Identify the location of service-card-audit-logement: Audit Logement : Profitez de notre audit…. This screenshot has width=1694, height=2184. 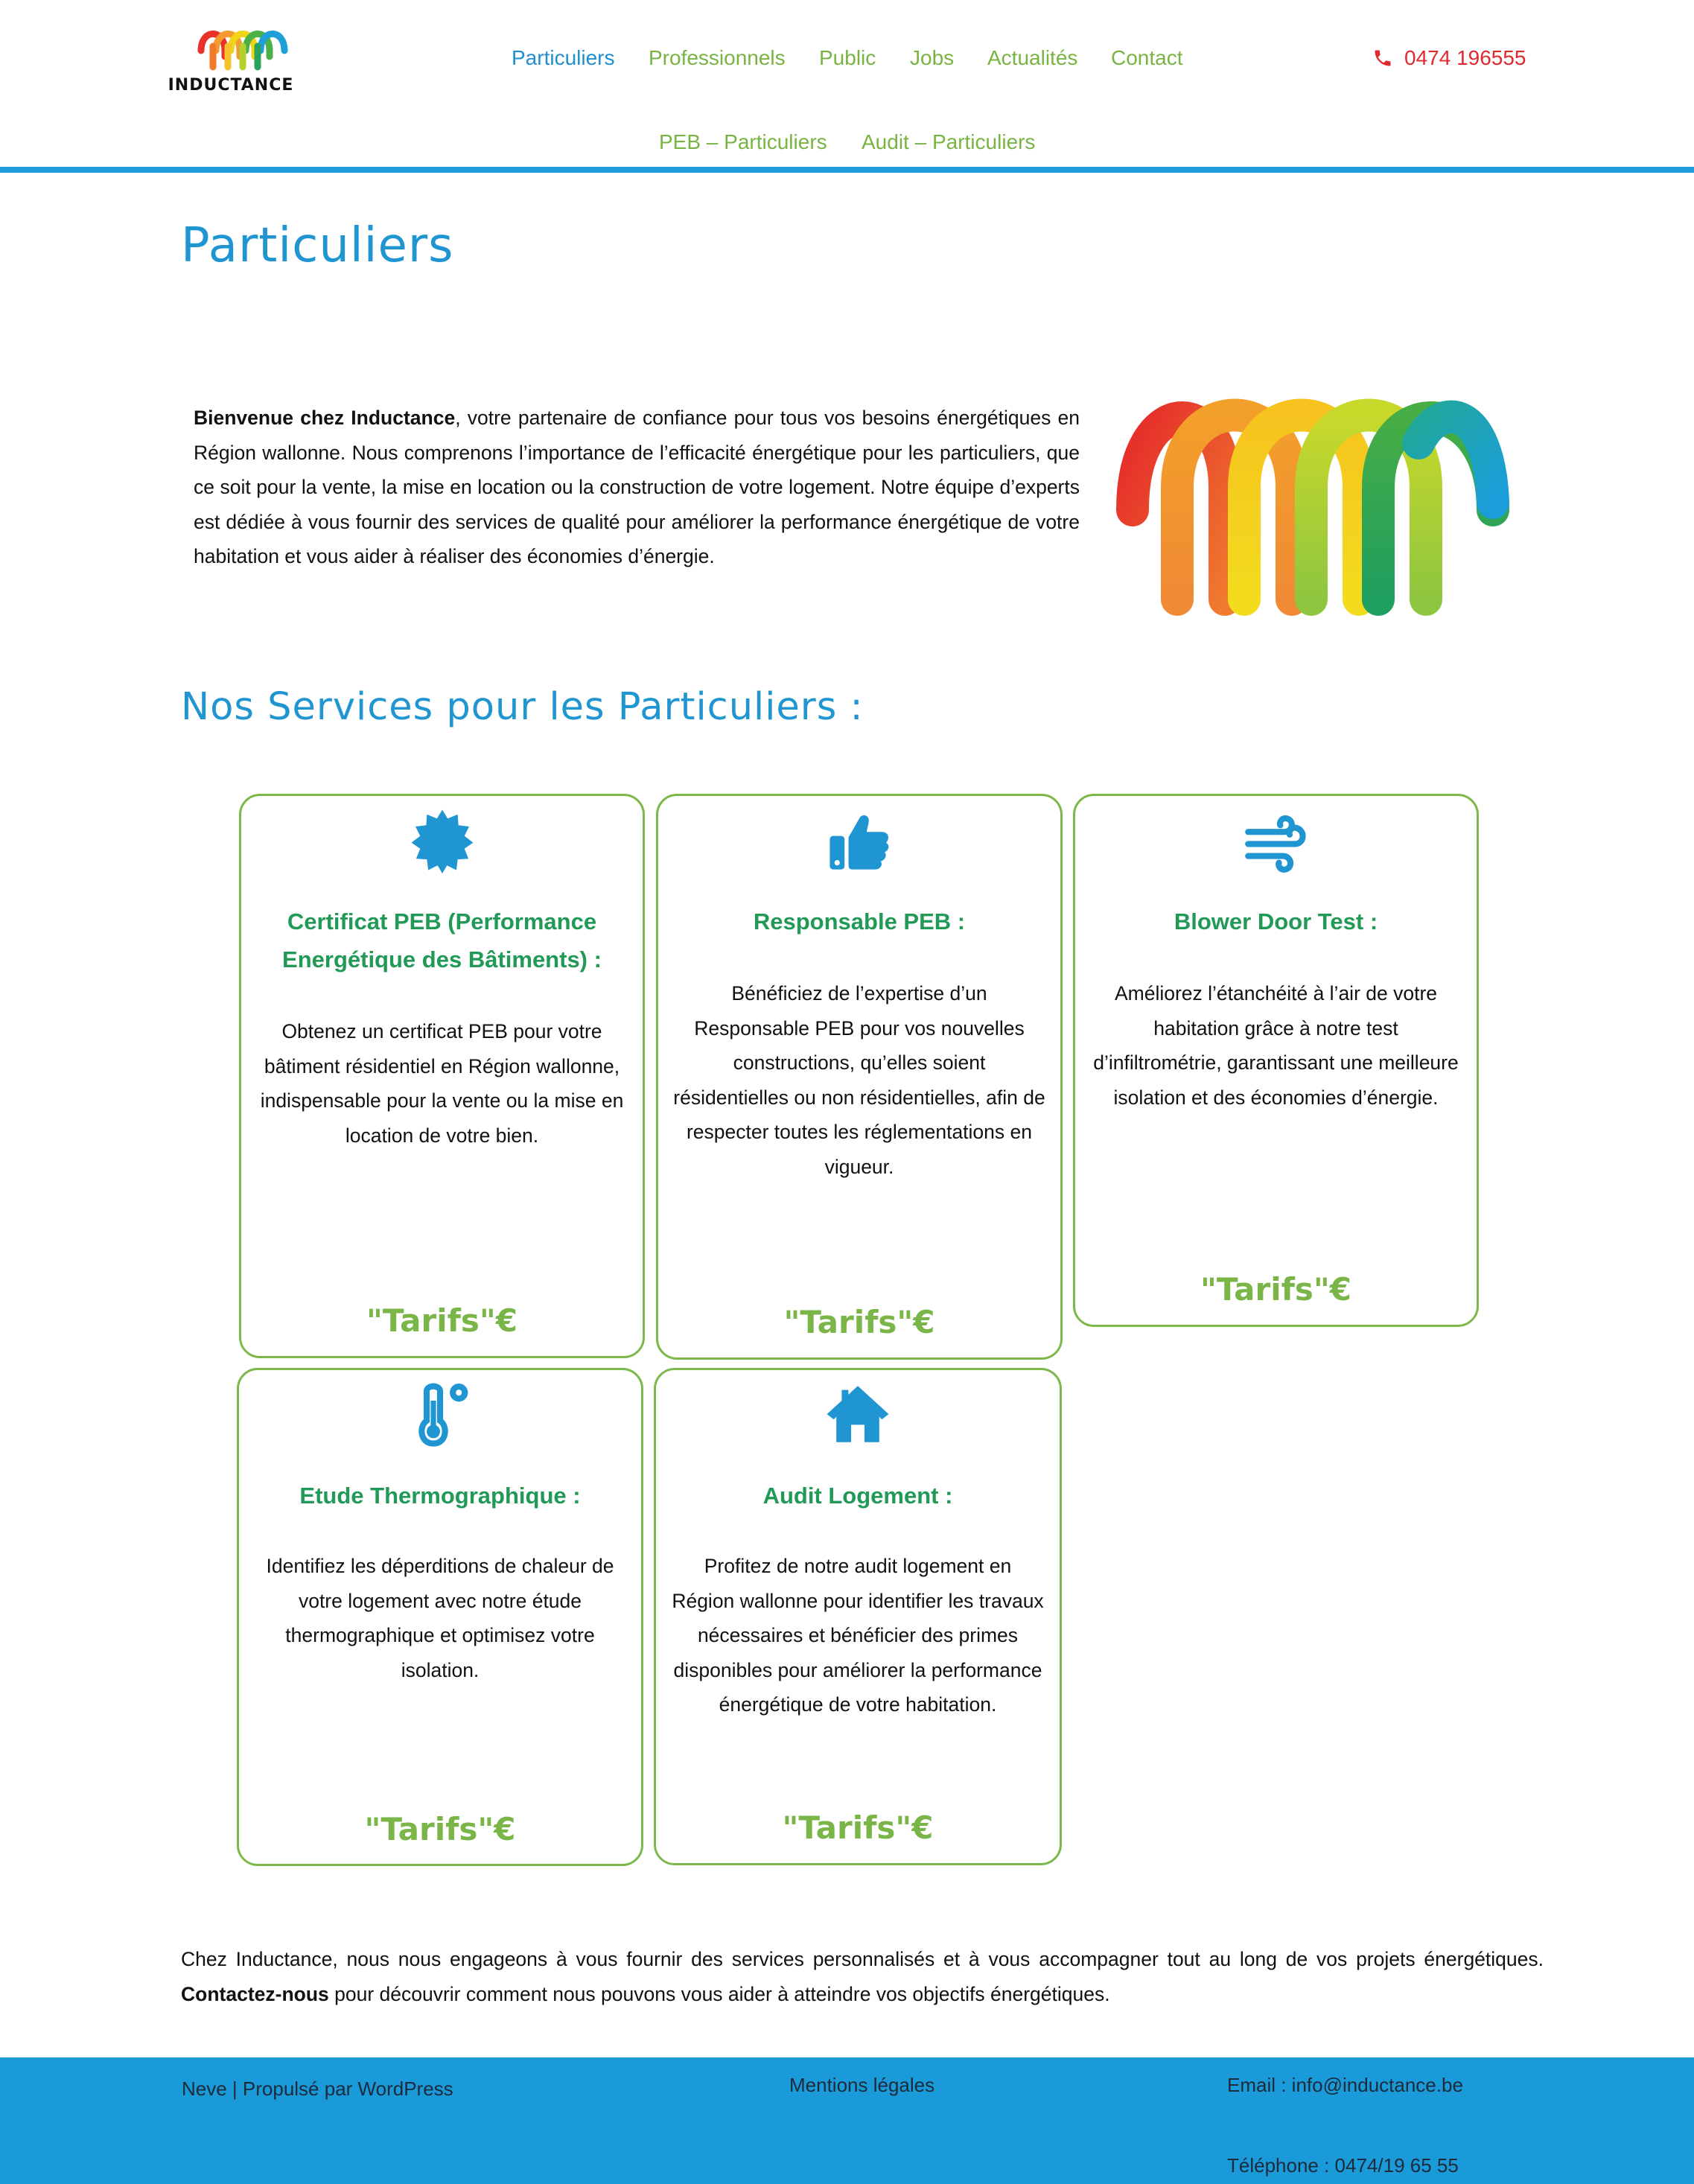
(858, 1616).